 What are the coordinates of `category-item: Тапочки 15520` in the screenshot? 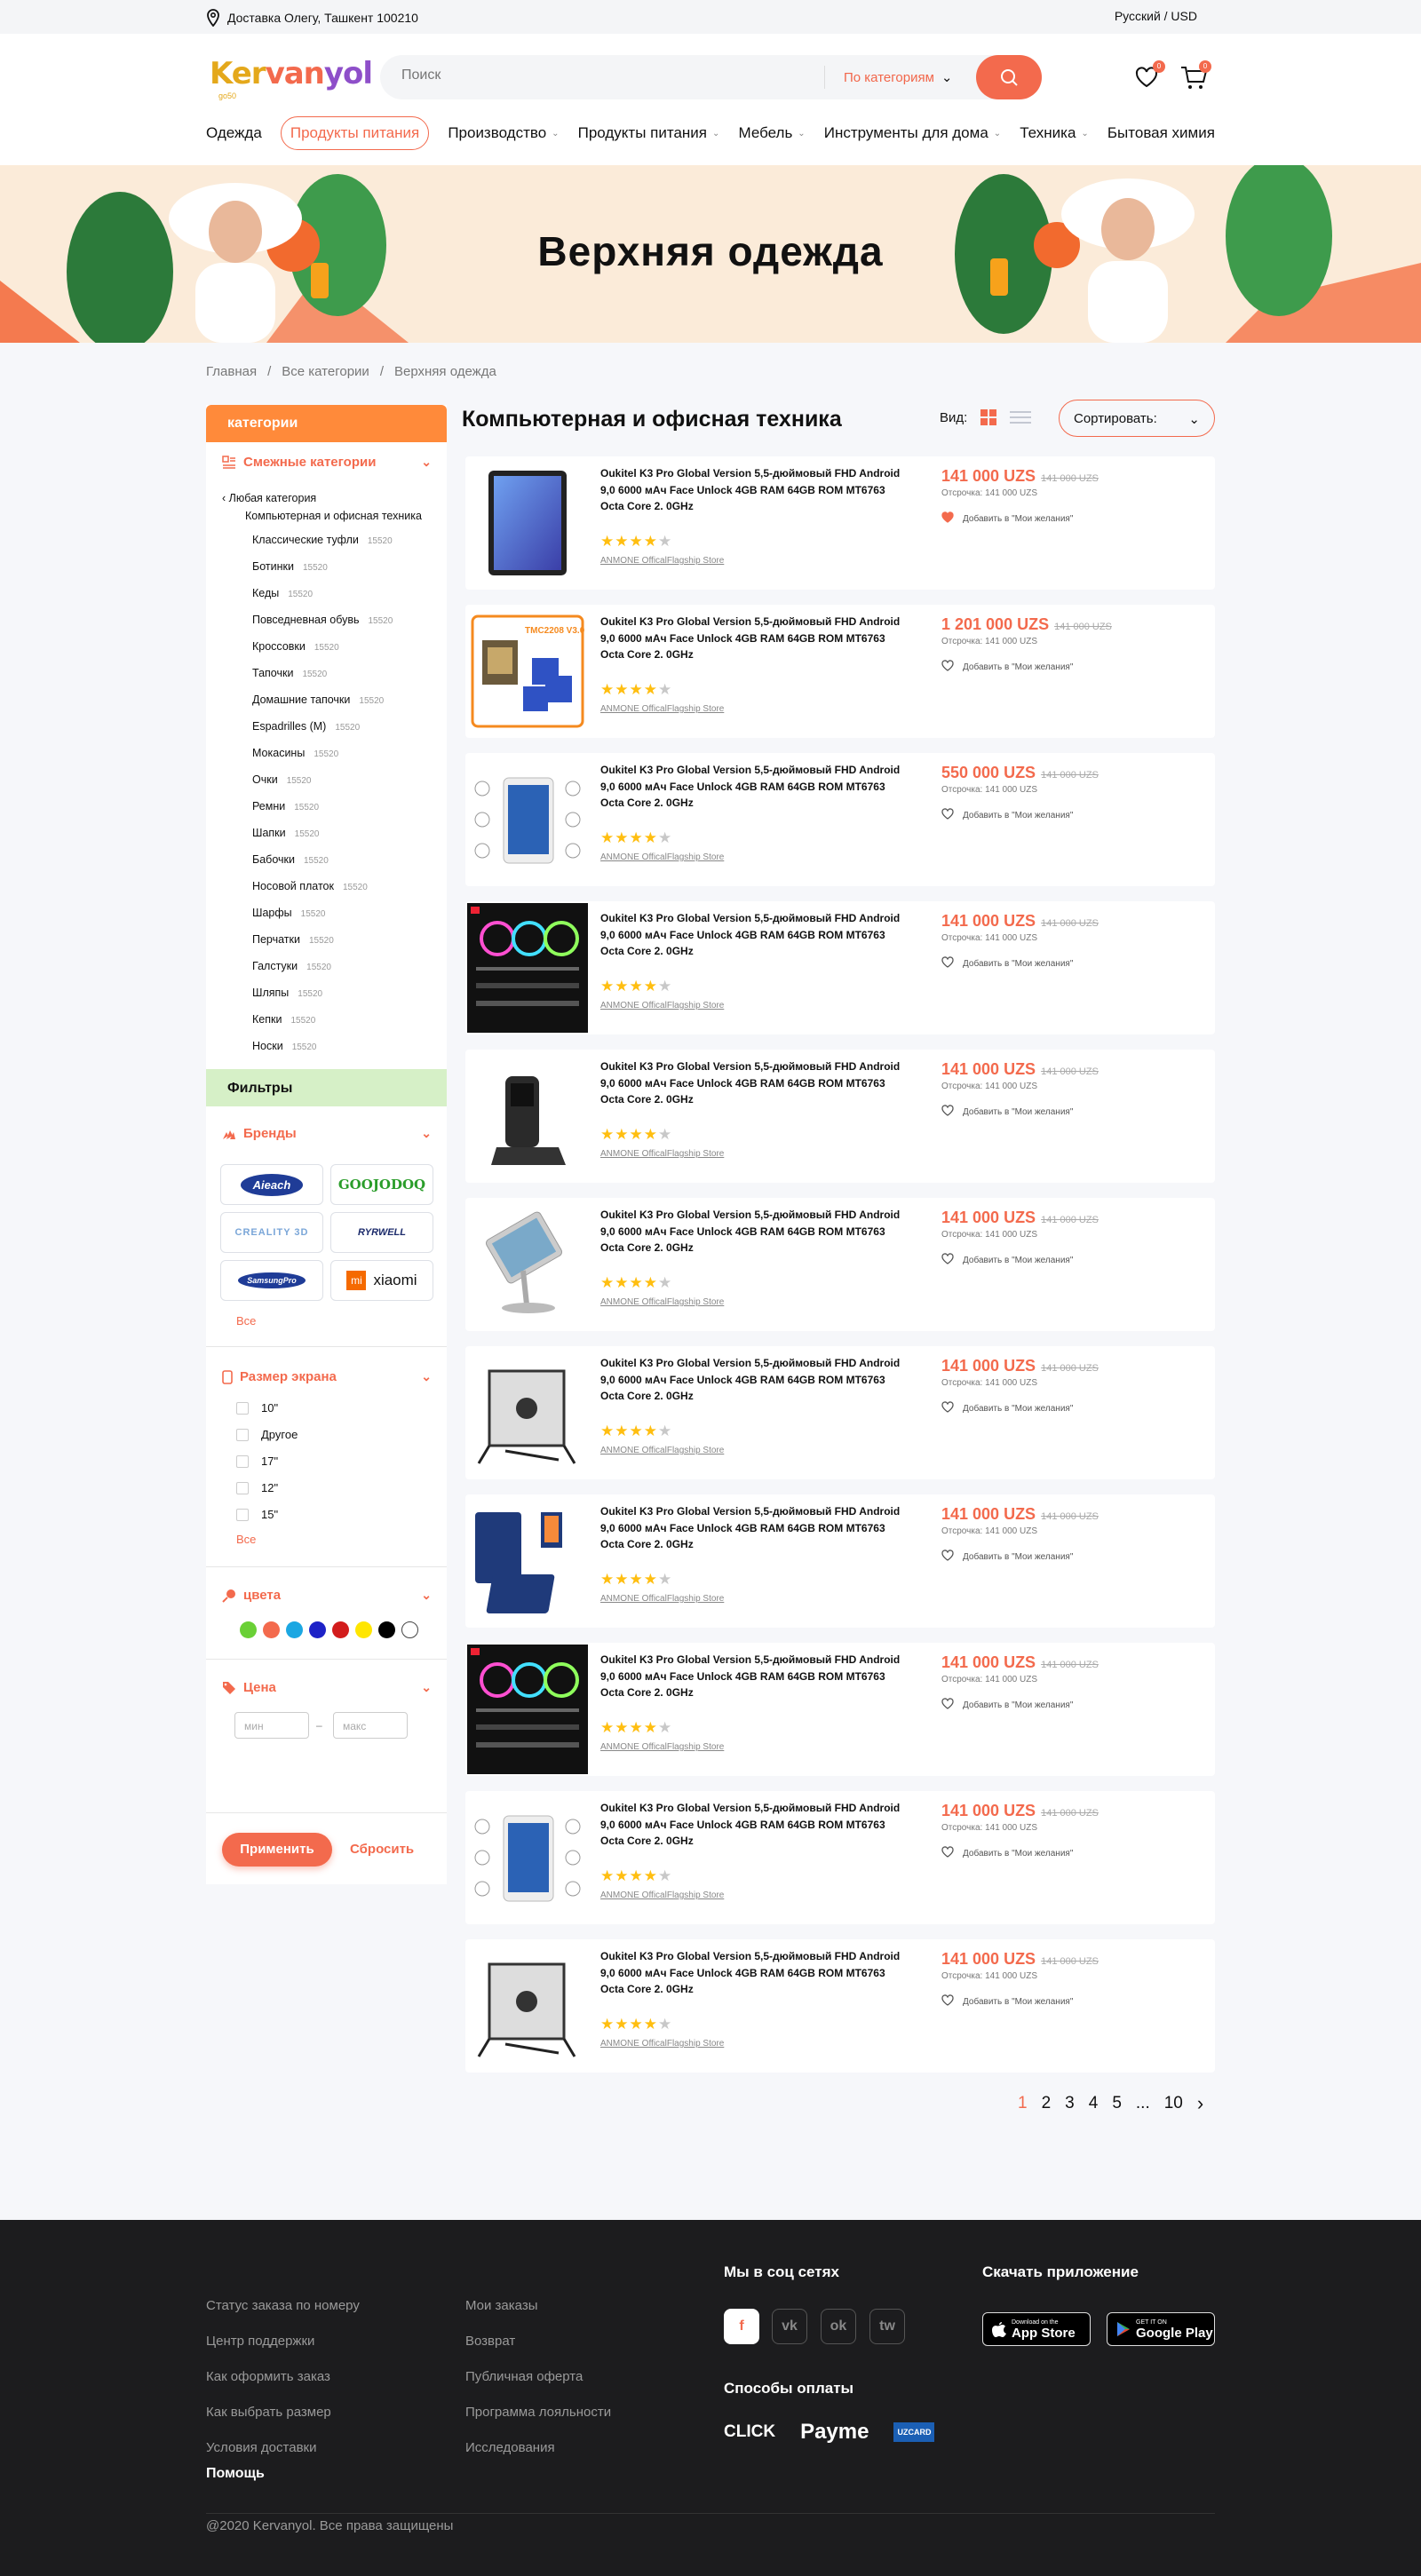 It's located at (354, 673).